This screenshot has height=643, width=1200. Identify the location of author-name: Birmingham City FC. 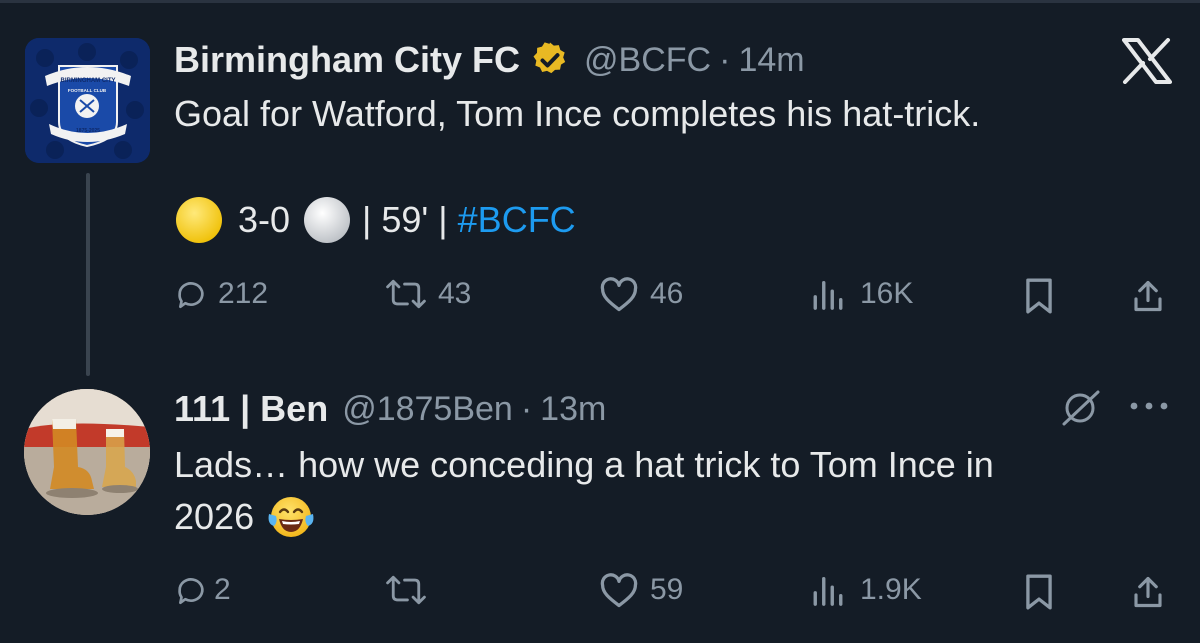
(347, 60).